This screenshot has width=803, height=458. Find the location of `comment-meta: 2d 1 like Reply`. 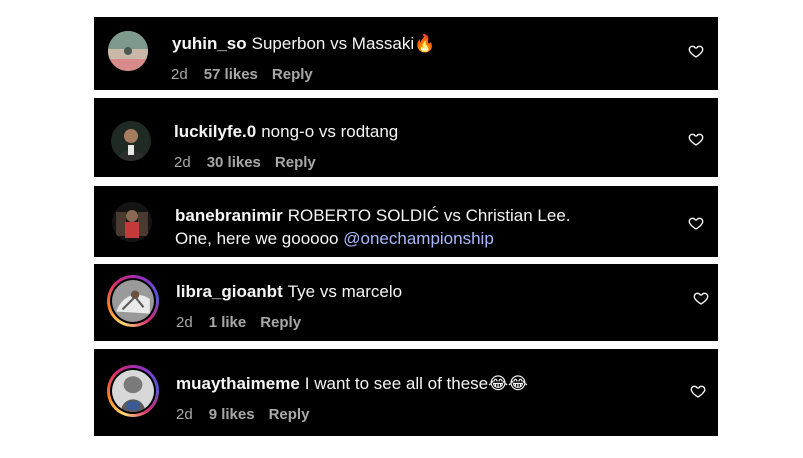

comment-meta: 2d 1 like Reply is located at coordinates (238, 323).